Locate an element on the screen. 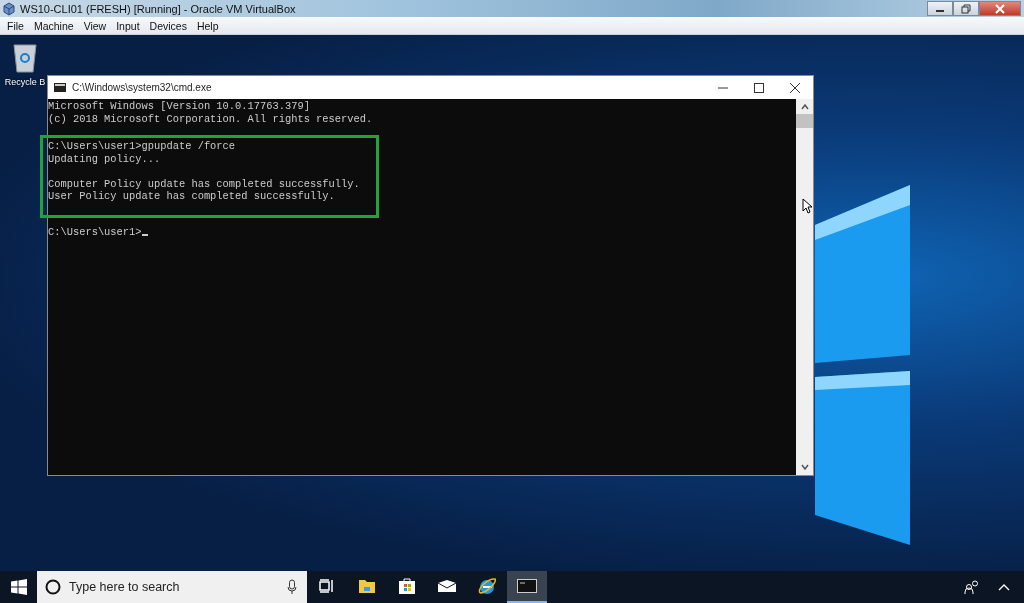  console-prompt: C:\Users\user1> is located at coordinates (95, 231).